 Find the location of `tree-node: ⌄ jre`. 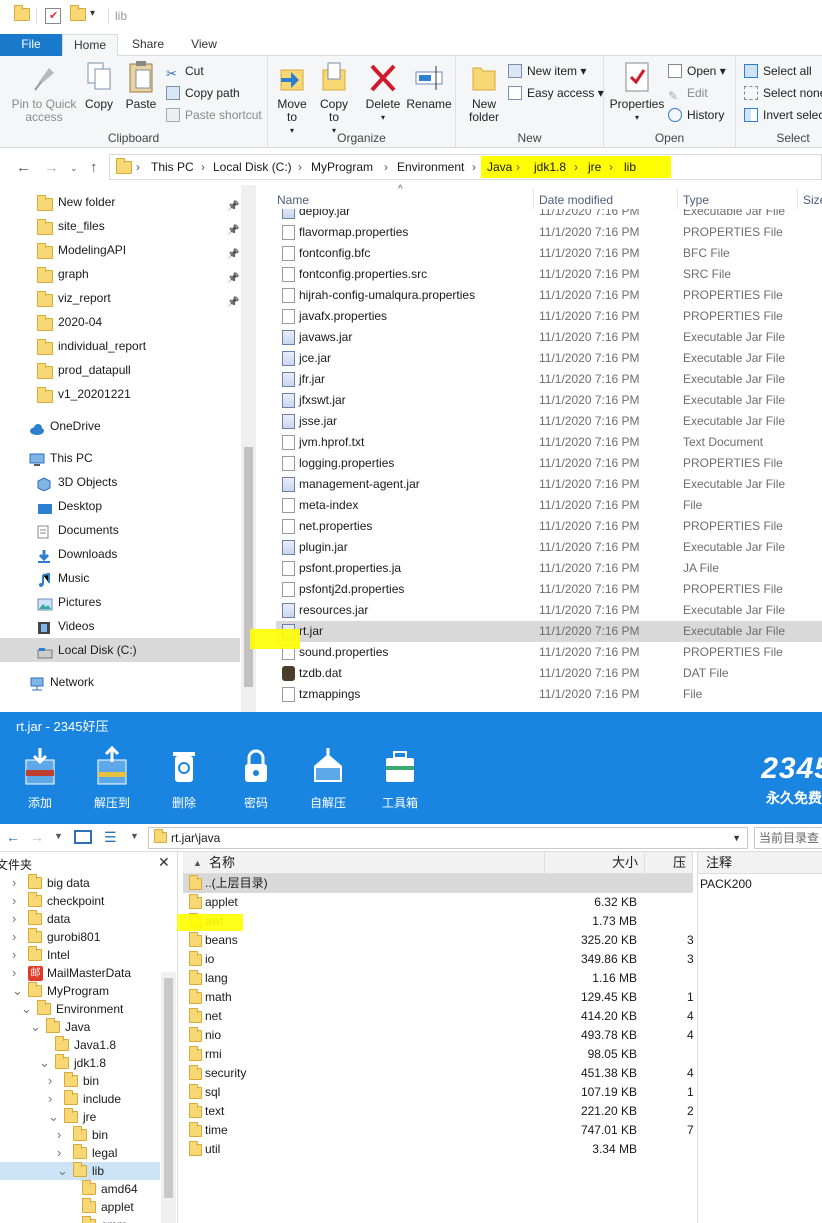

tree-node: ⌄ jre is located at coordinates (80, 1117).